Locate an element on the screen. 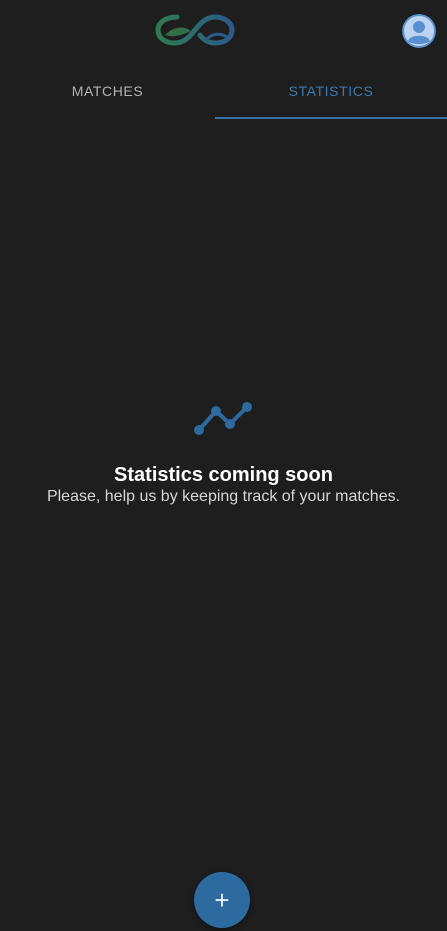 This screenshot has width=447, height=931. active-tab-indicator is located at coordinates (331, 118).